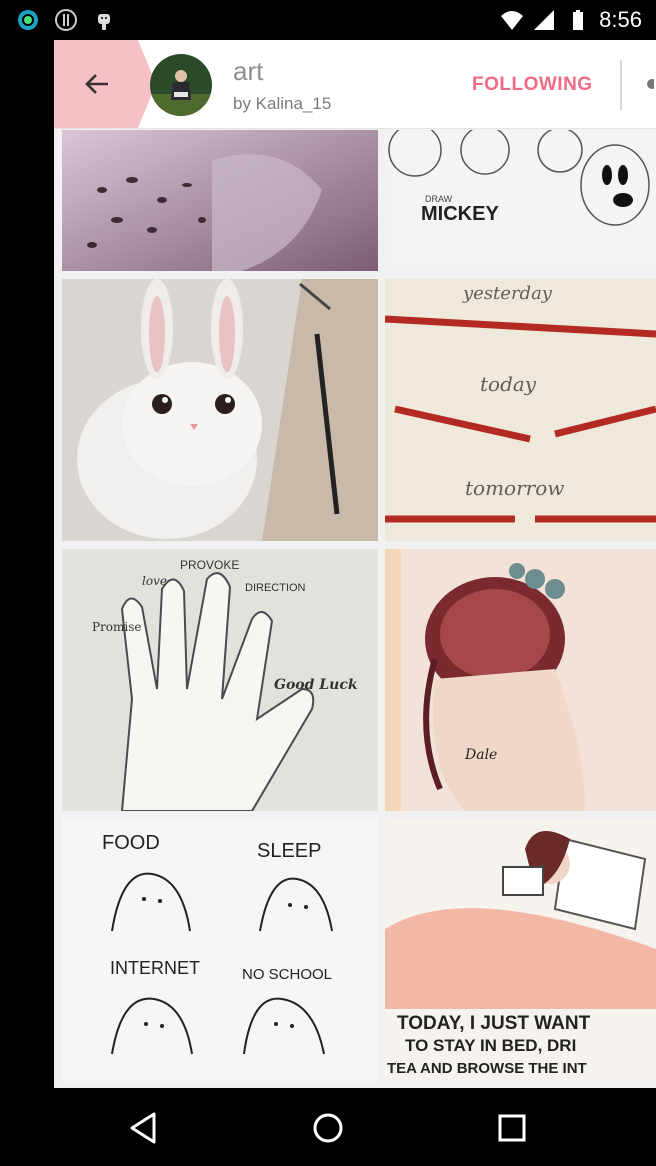 Image resolution: width=656 pixels, height=1166 pixels. Describe the element at coordinates (131, 843) in the screenshot. I see `svg-text: FOOD` at that location.